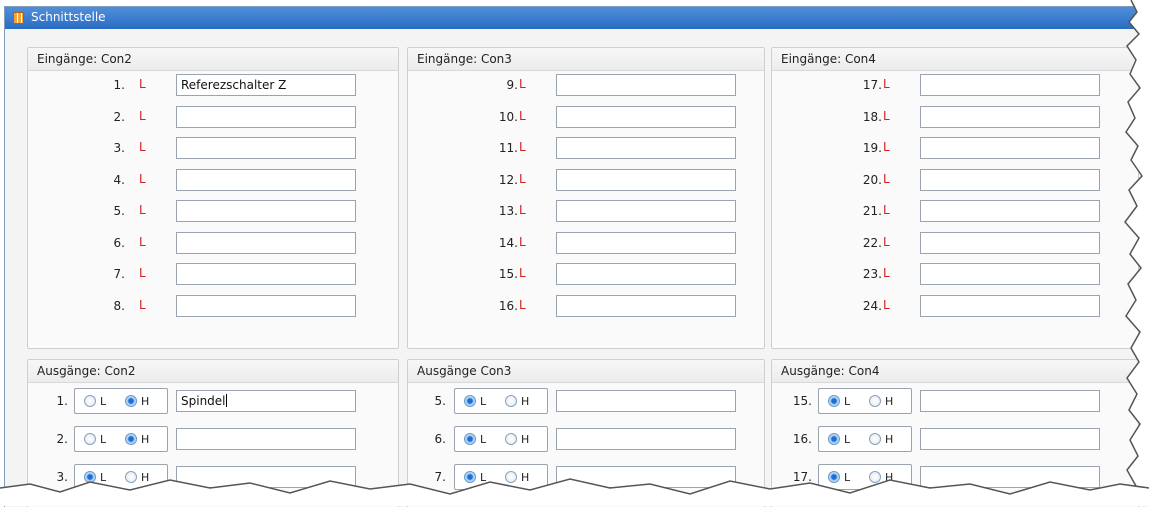 This screenshot has height=507, width=1149. What do you see at coordinates (266, 401) in the screenshot?
I see `output-name-field: Spindel` at bounding box center [266, 401].